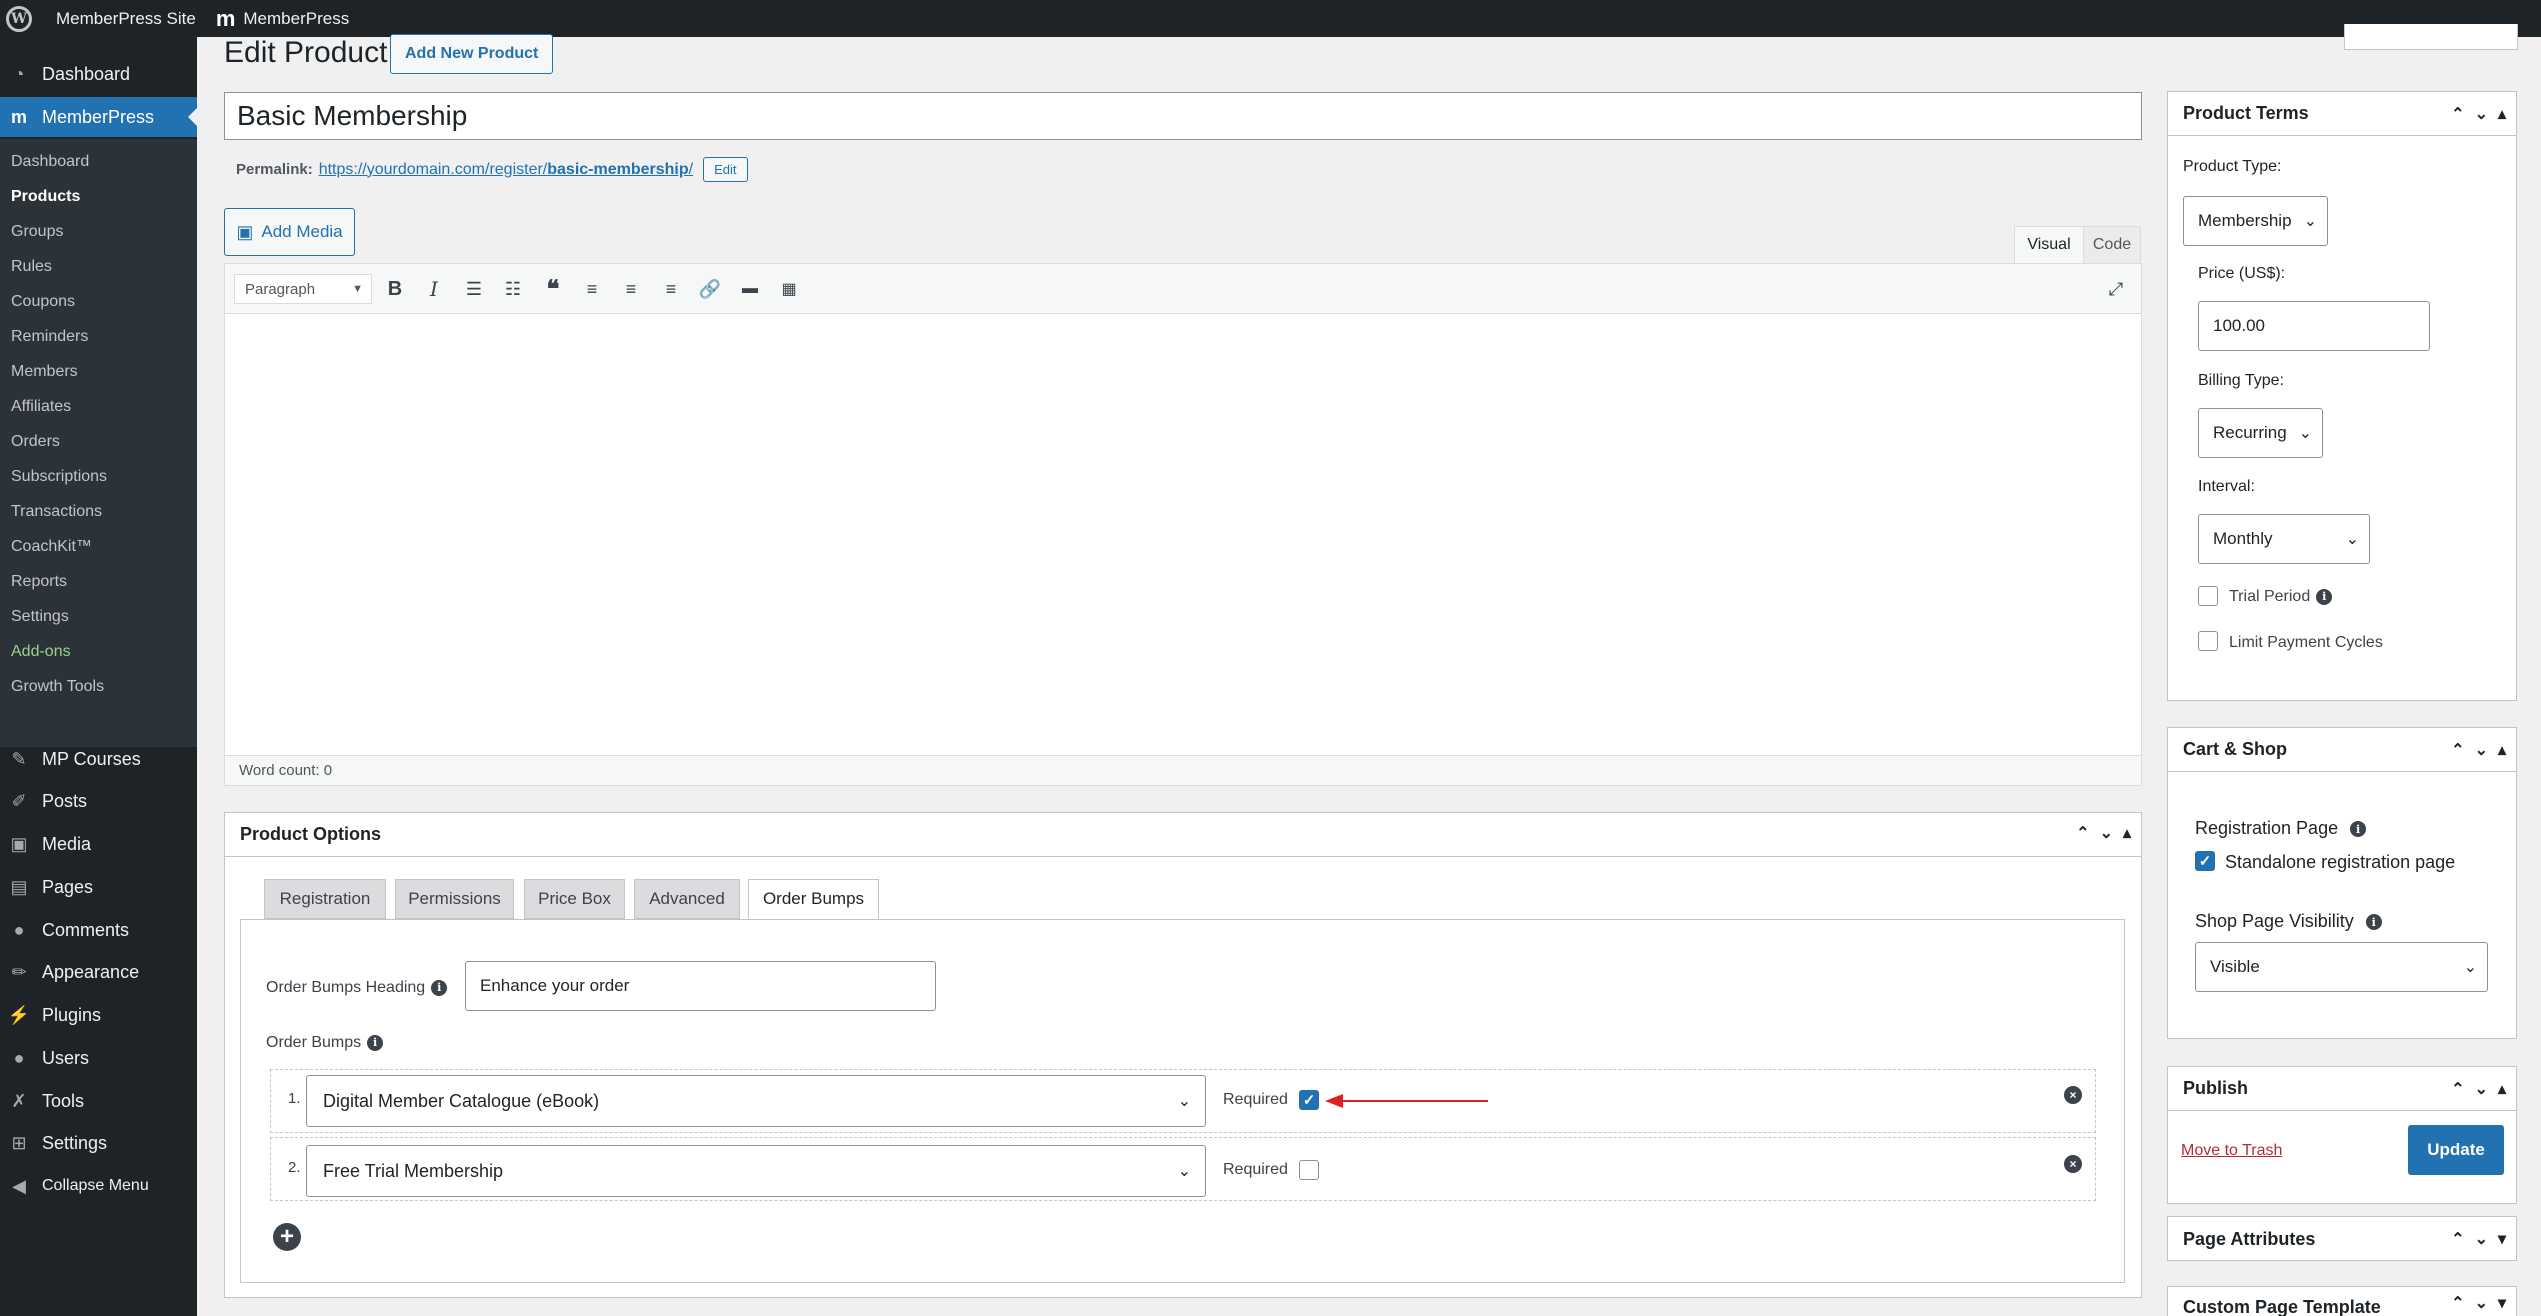  I want to click on tab-advanced: Advanced, so click(687, 899).